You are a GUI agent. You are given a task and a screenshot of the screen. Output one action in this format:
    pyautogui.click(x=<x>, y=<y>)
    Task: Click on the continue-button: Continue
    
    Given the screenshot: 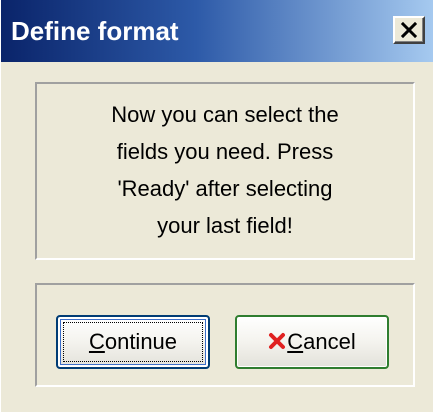 What is the action you would take?
    pyautogui.click(x=133, y=342)
    